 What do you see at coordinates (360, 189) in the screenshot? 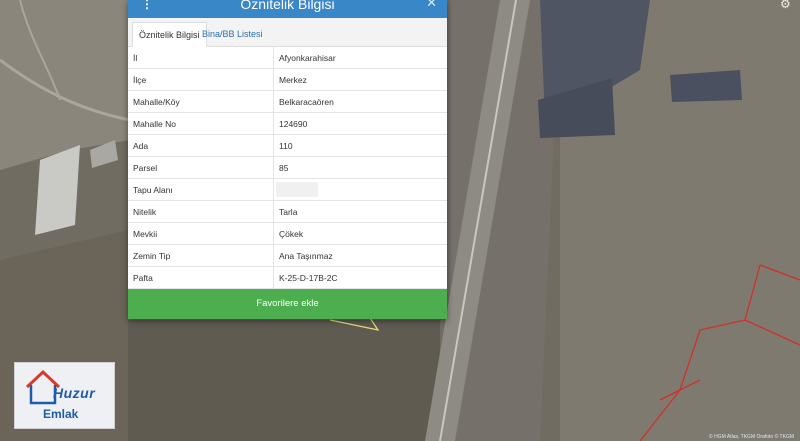
I see `attribute-value-hidden` at bounding box center [360, 189].